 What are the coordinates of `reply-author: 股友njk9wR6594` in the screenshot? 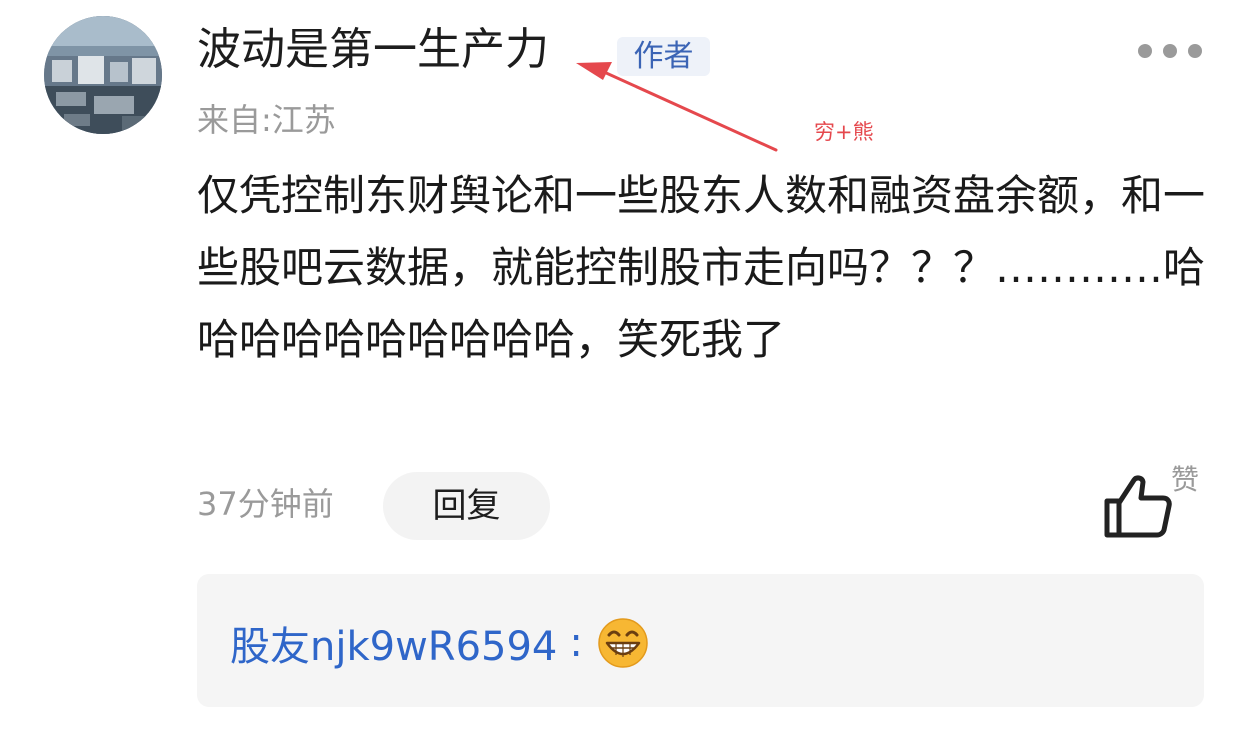 It's located at (393, 643).